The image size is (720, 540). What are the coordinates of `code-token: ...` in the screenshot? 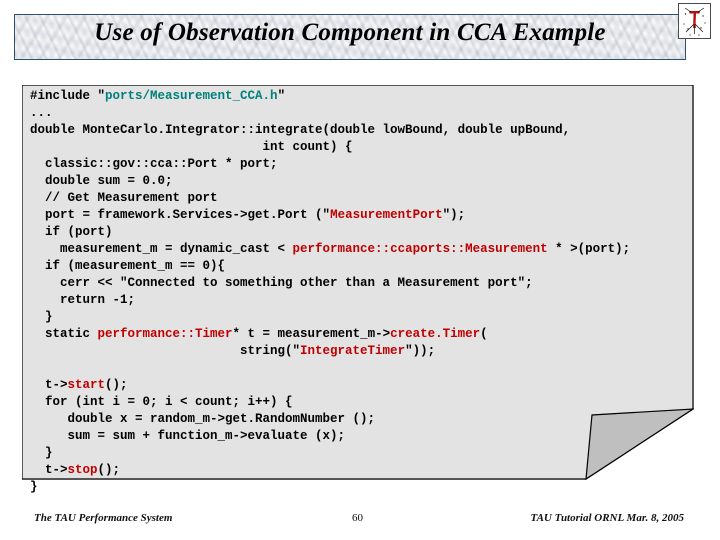 It's located at (41, 113).